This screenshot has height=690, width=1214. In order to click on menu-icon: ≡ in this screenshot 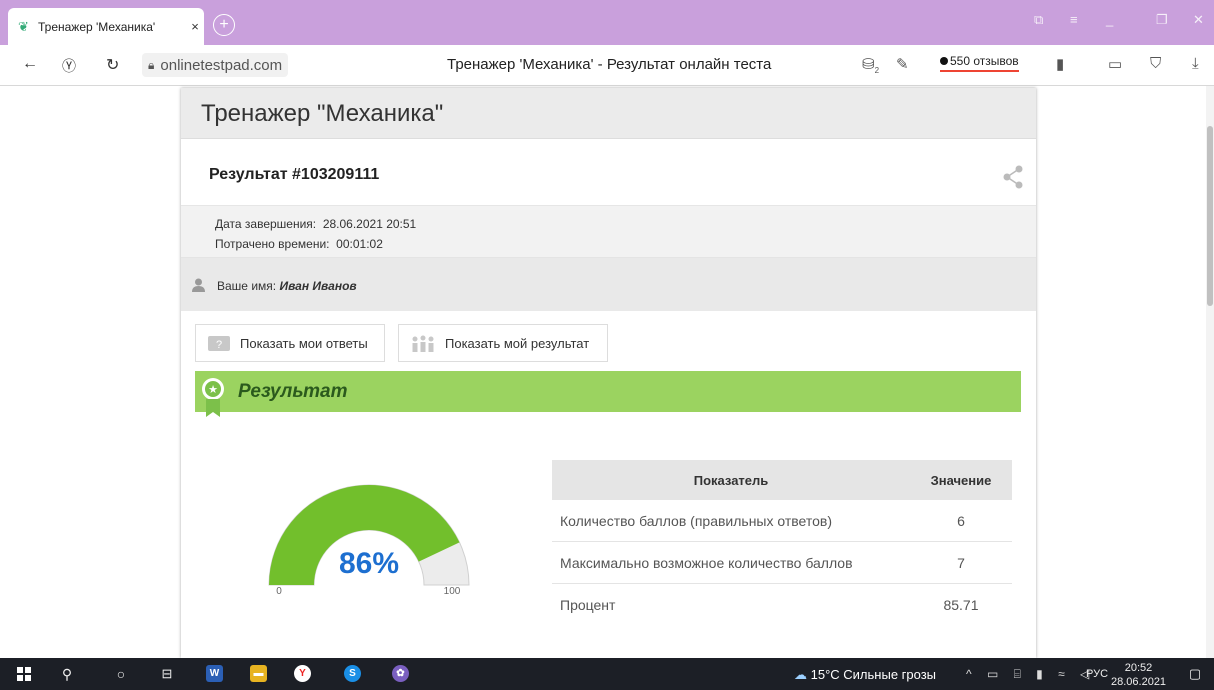, I will do `click(1074, 19)`.